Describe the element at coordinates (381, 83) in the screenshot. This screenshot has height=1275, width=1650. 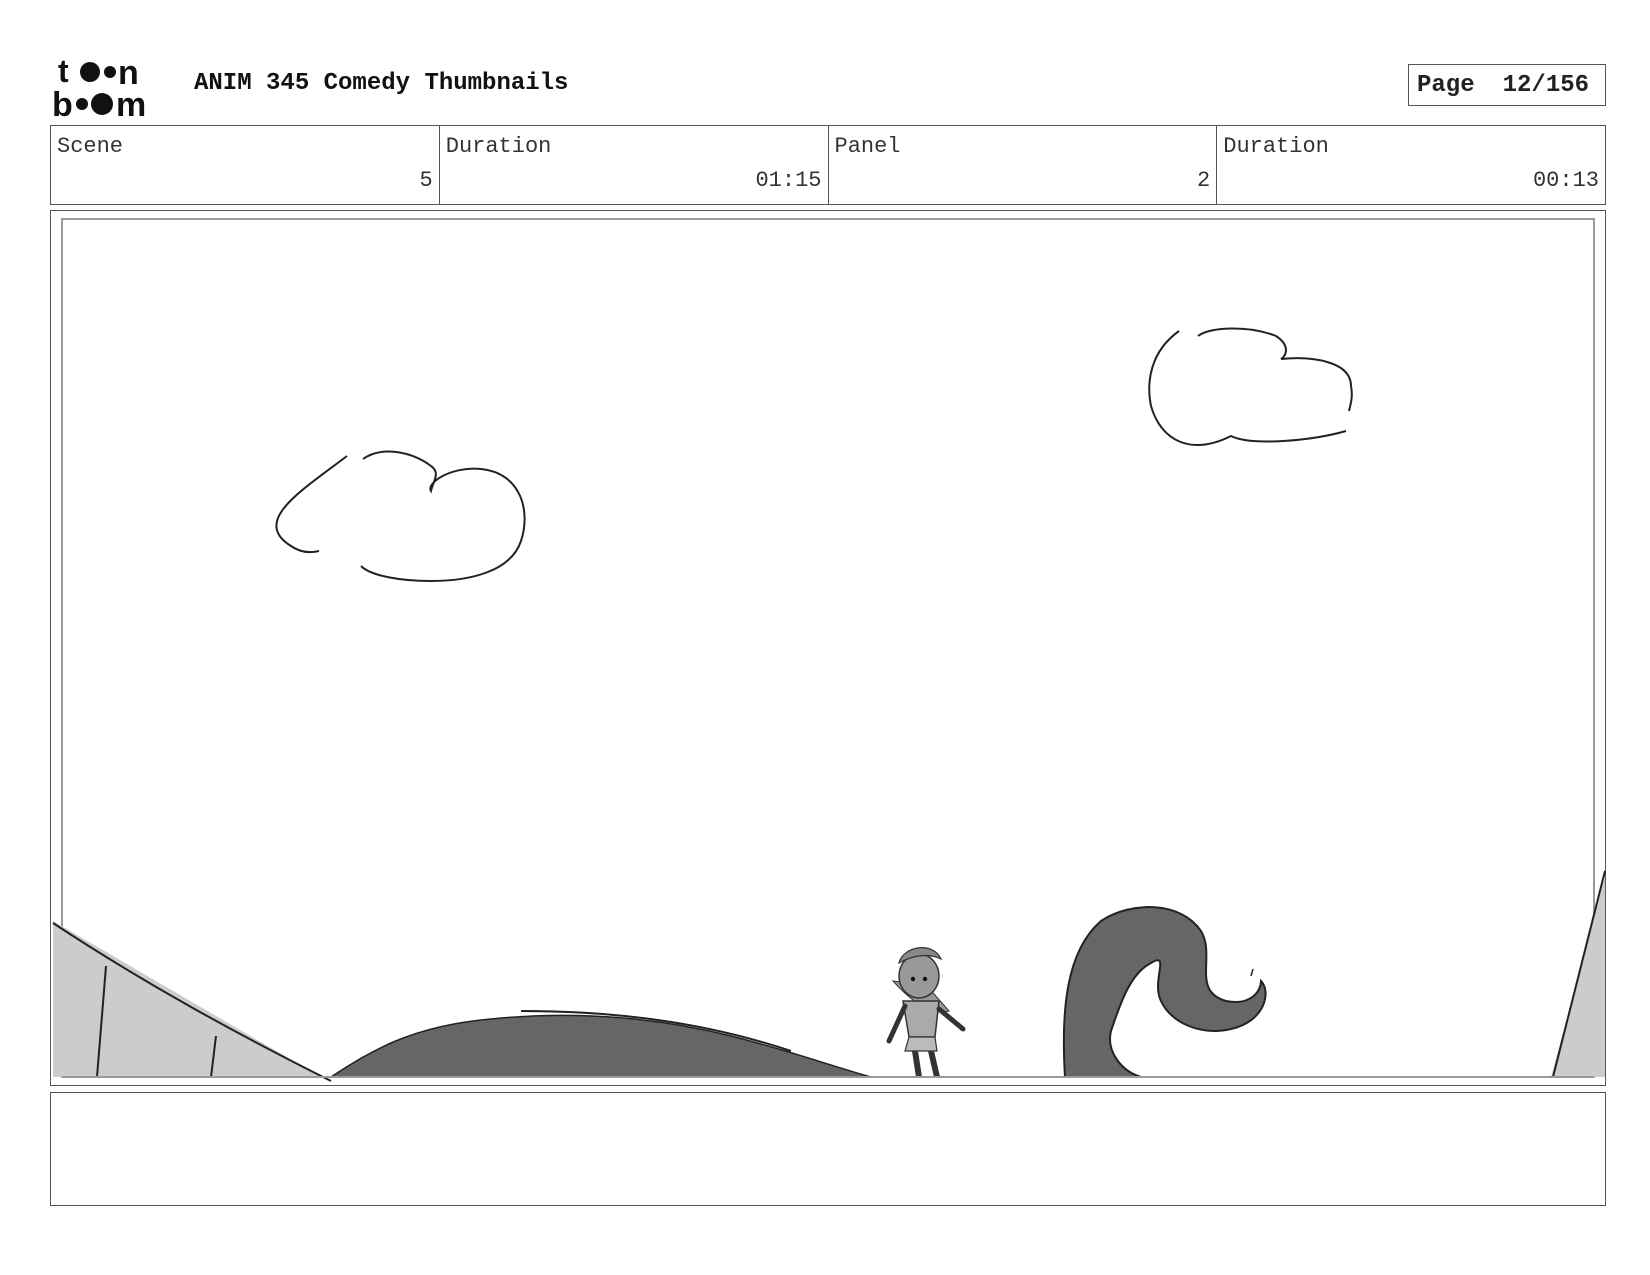
I see `project-title: ANIM 345 Comedy Thumbnails` at that location.